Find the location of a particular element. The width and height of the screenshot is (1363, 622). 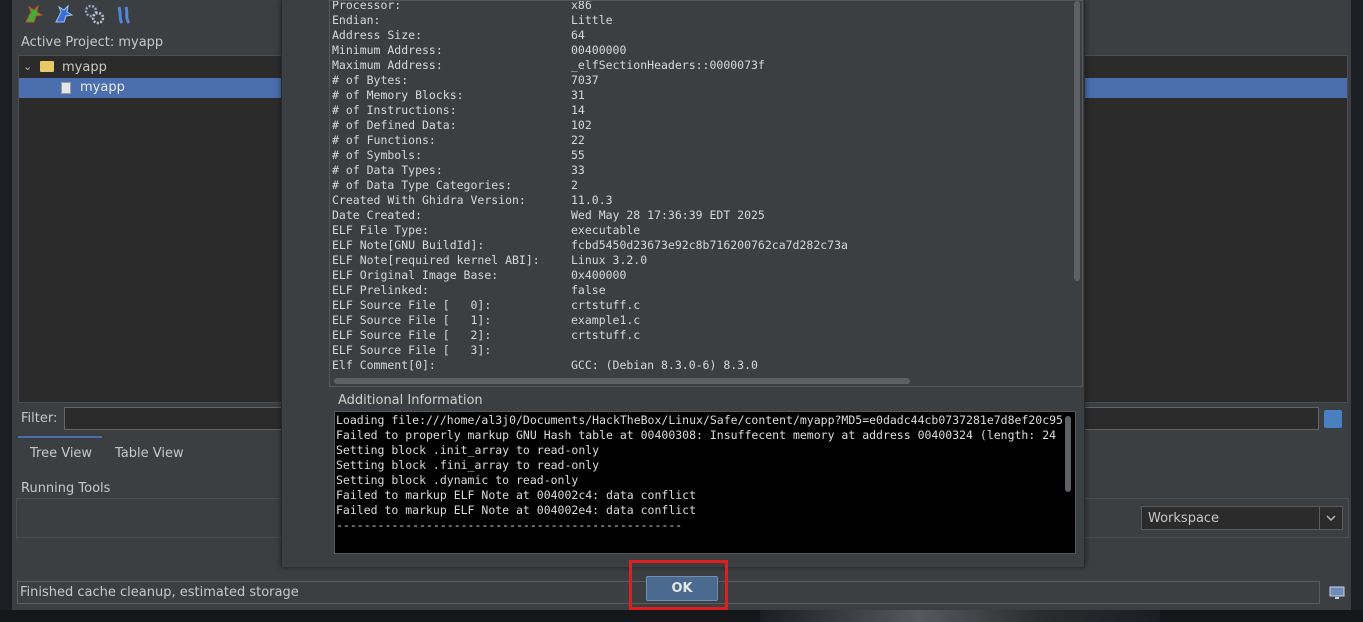

info-value: Wed May 28 17:36:39 EDT 2025 is located at coordinates (668, 215).